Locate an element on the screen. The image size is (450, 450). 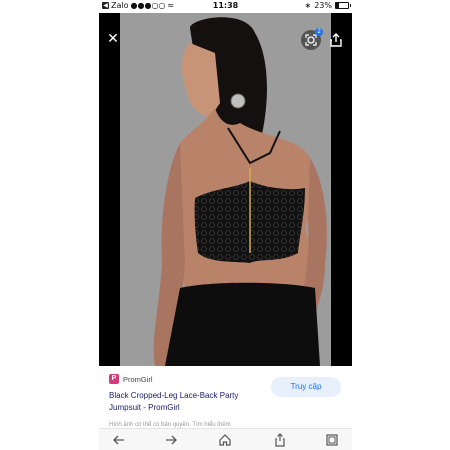
battery-icon is located at coordinates (343, 5).